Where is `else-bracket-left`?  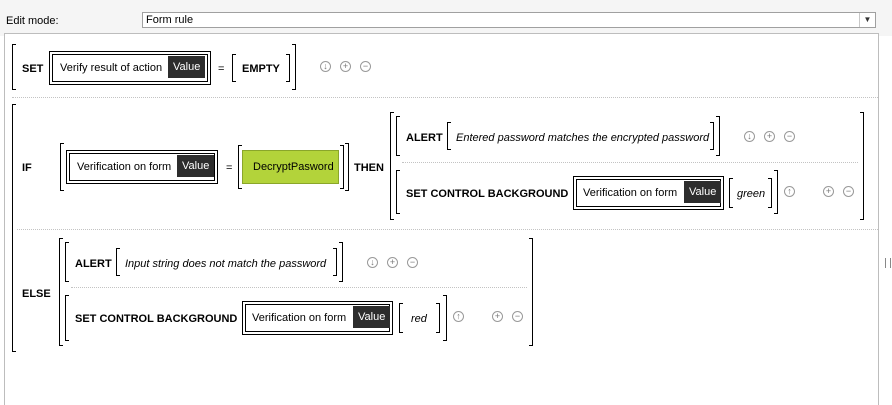
else-bracket-left is located at coordinates (61, 292).